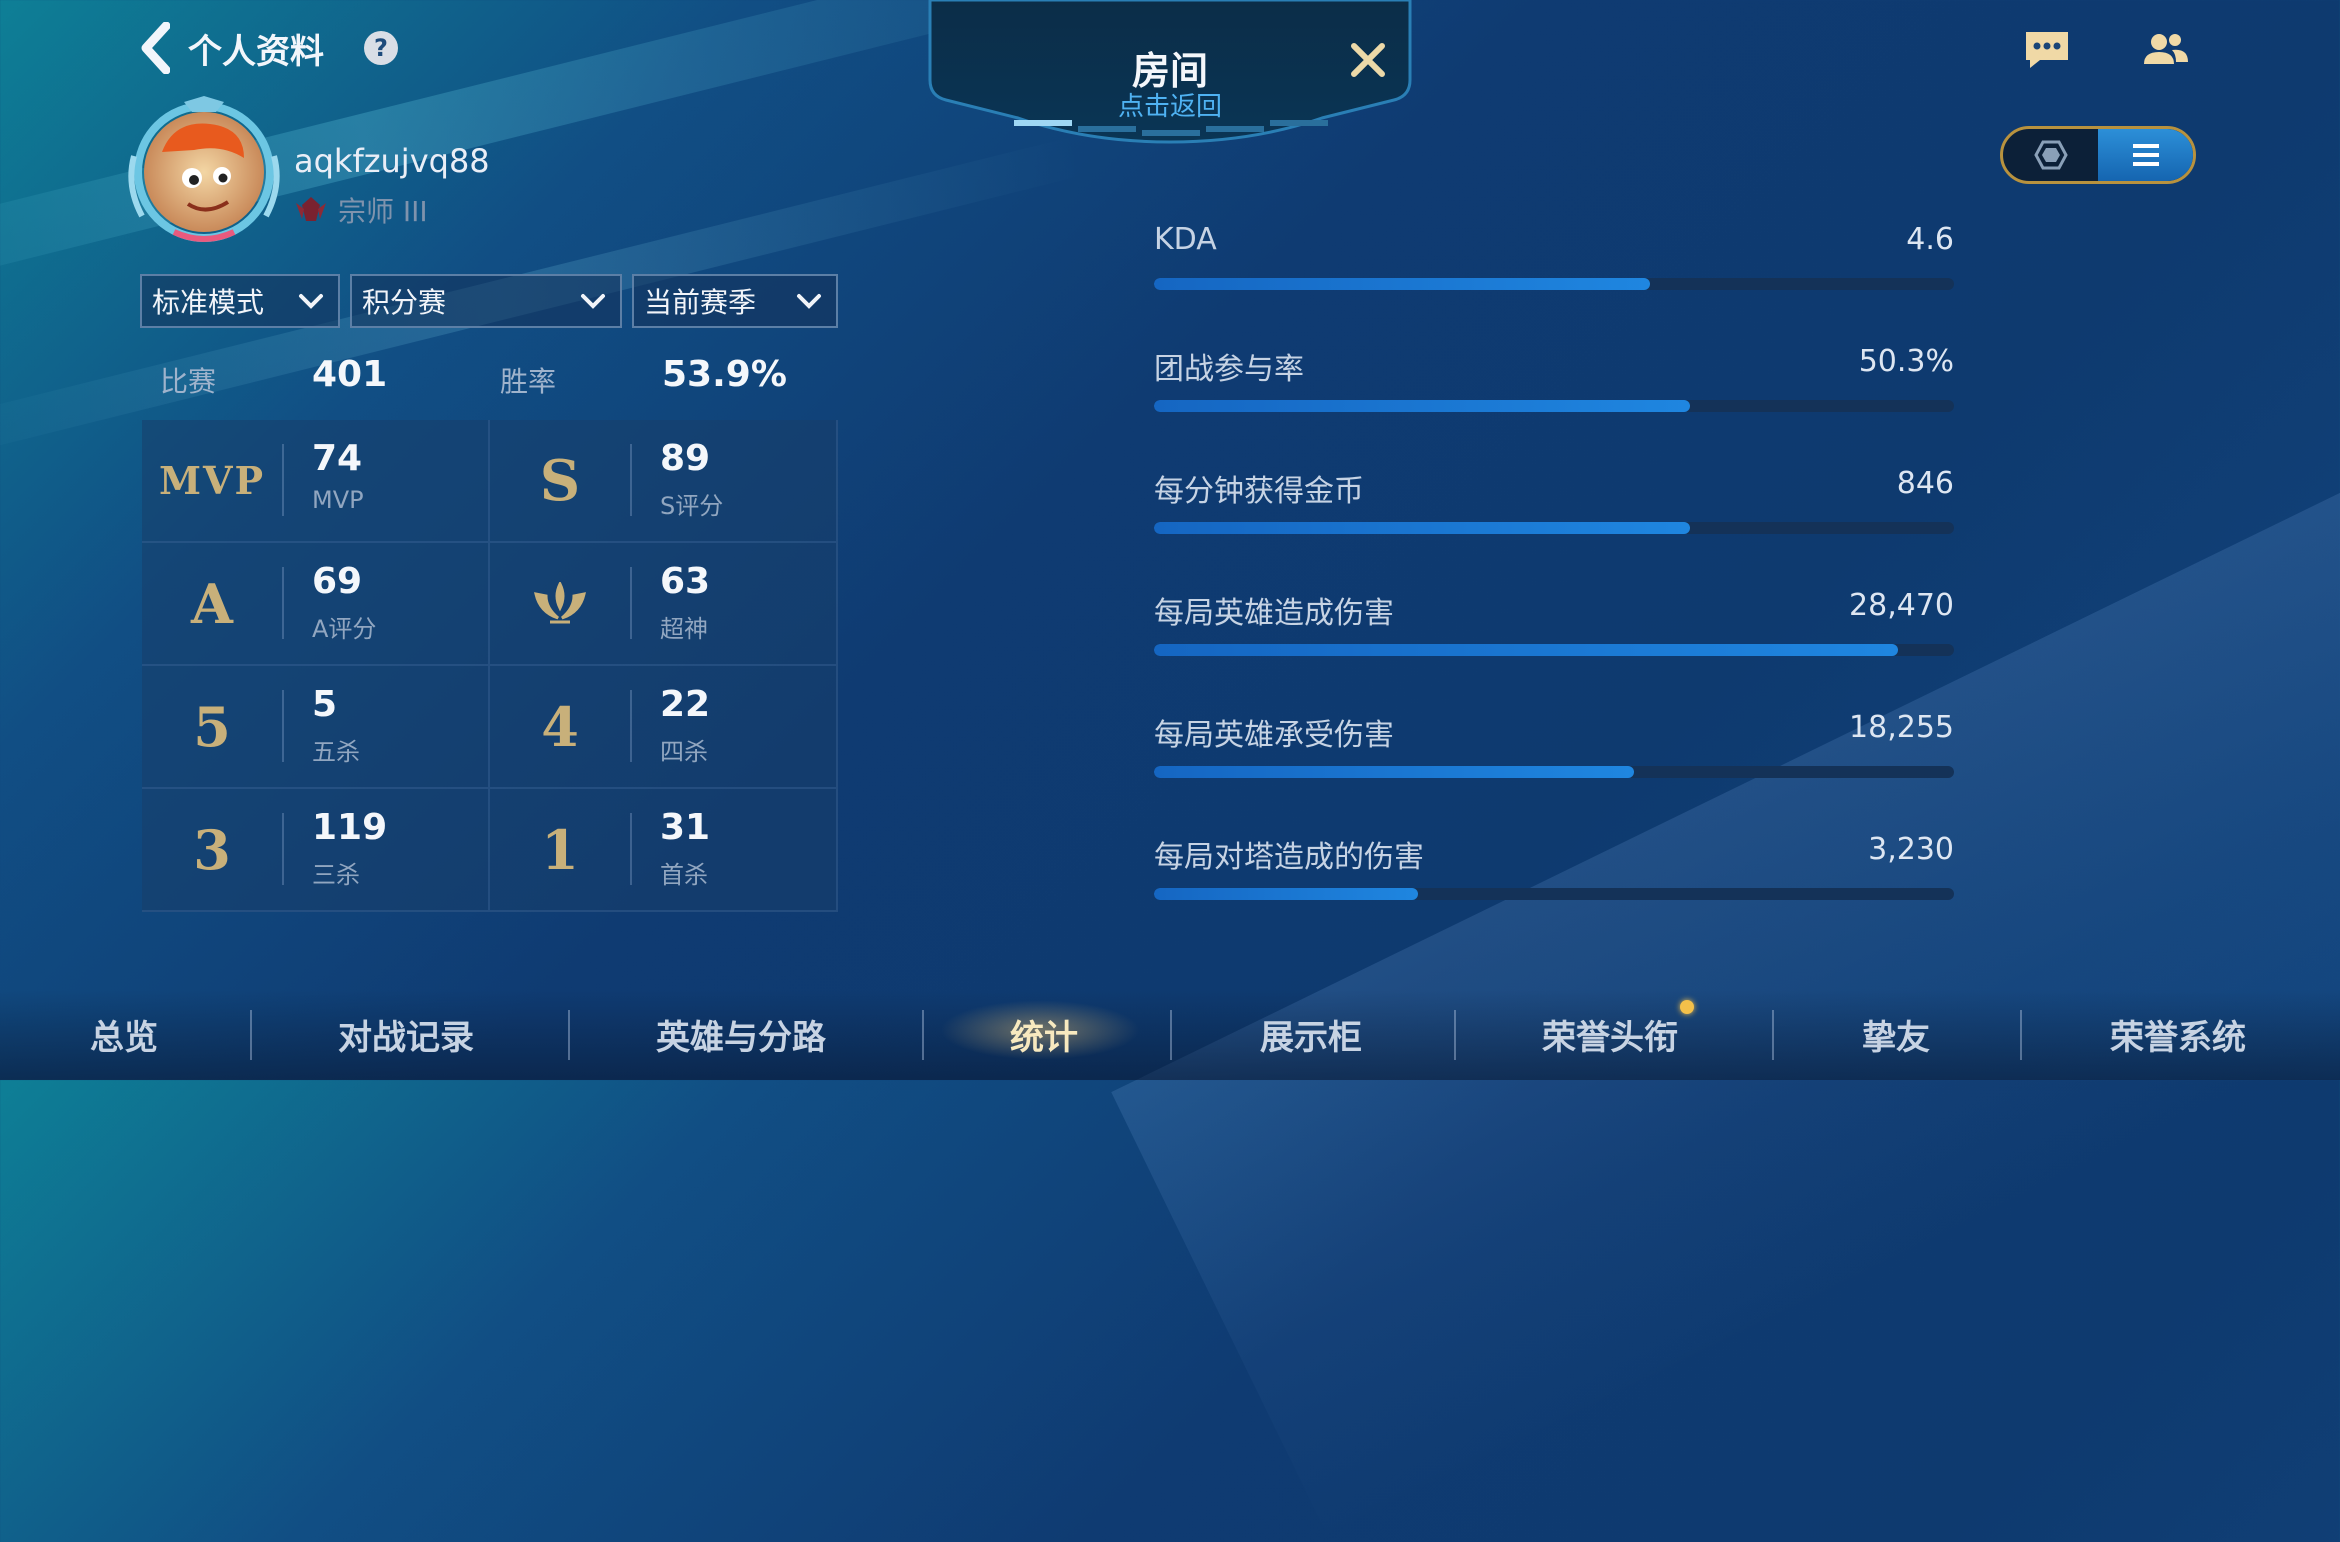  Describe the element at coordinates (256, 51) in the screenshot. I see `page-title: 个人资料` at that location.